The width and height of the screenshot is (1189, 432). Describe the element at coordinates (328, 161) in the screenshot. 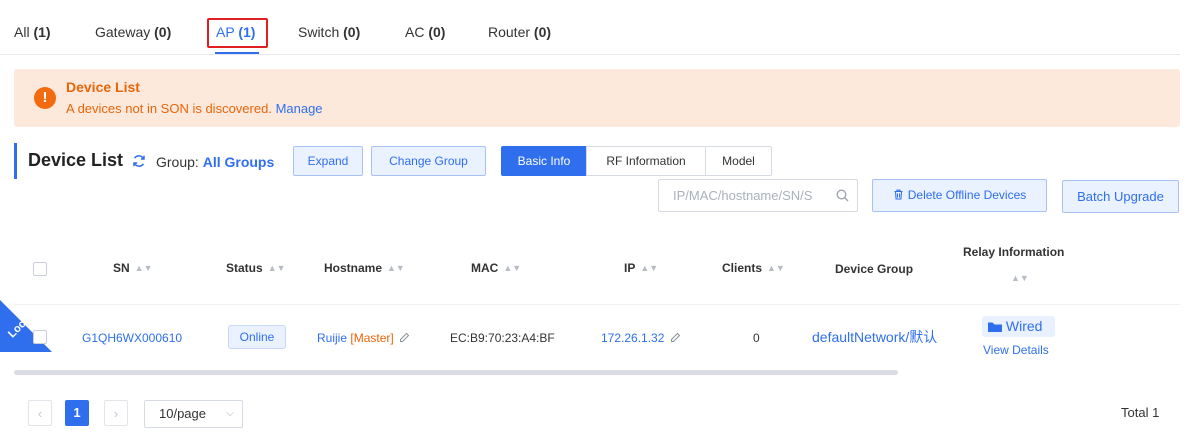

I see `expand-button: Expand` at that location.